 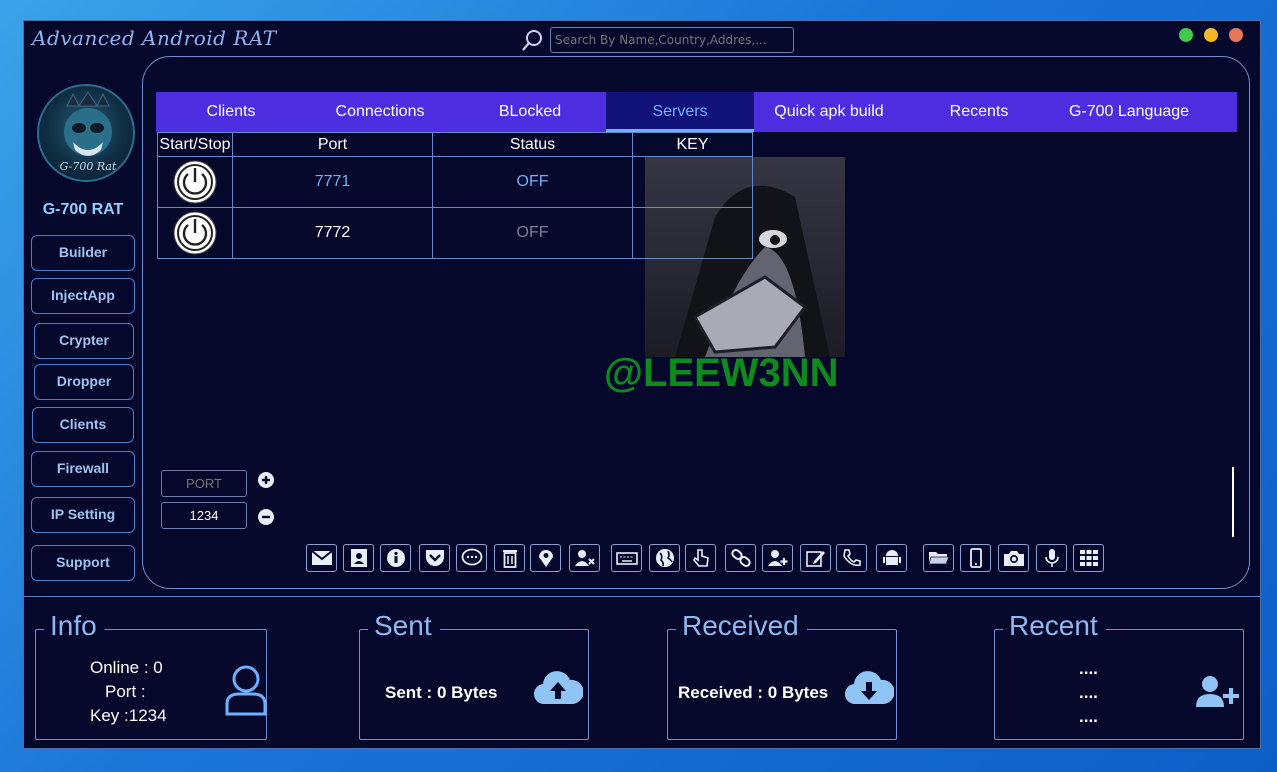 What do you see at coordinates (1129, 112) in the screenshot?
I see `tab-language: G-700 Language` at bounding box center [1129, 112].